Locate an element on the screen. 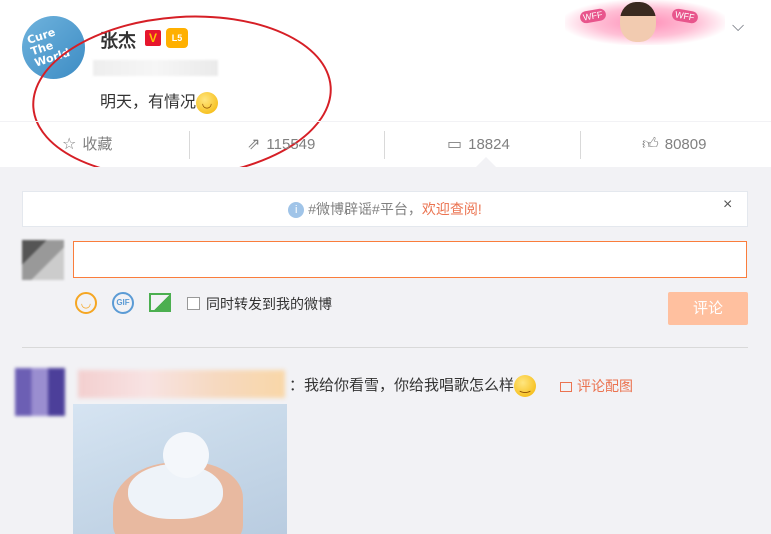  forward-label: 同时转发到我的微博 is located at coordinates (269, 304).